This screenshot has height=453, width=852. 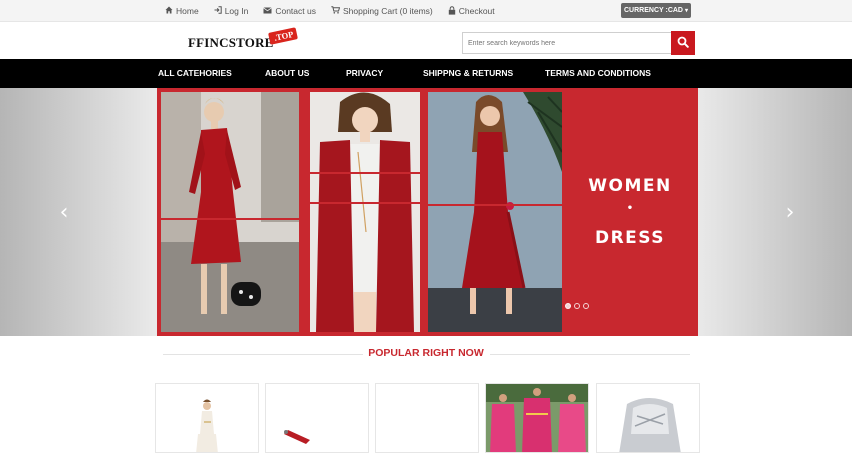 I want to click on nav-all-categories: ALL CATEHORIES, so click(x=195, y=73).